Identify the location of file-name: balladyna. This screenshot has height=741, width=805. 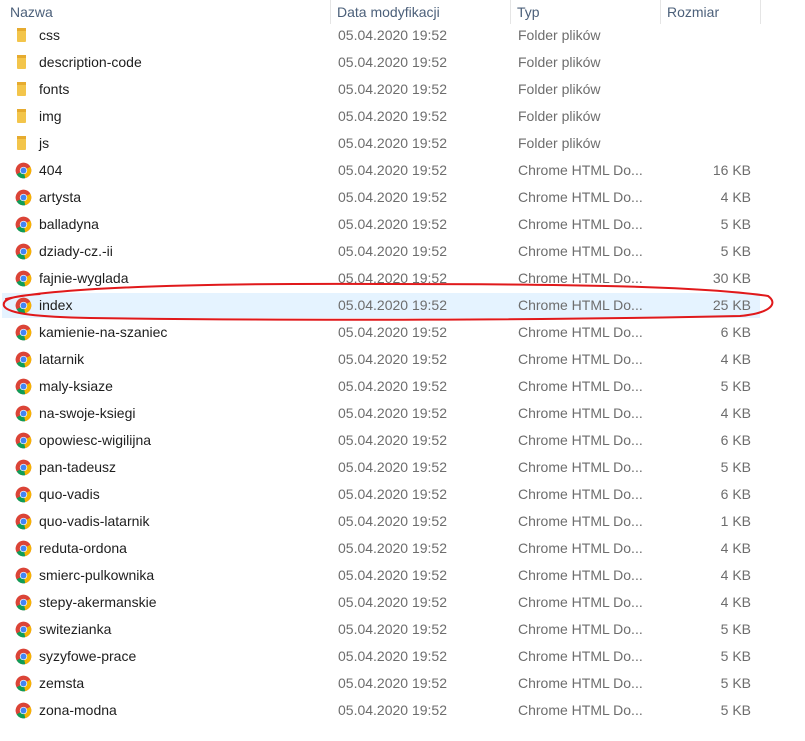
(69, 224).